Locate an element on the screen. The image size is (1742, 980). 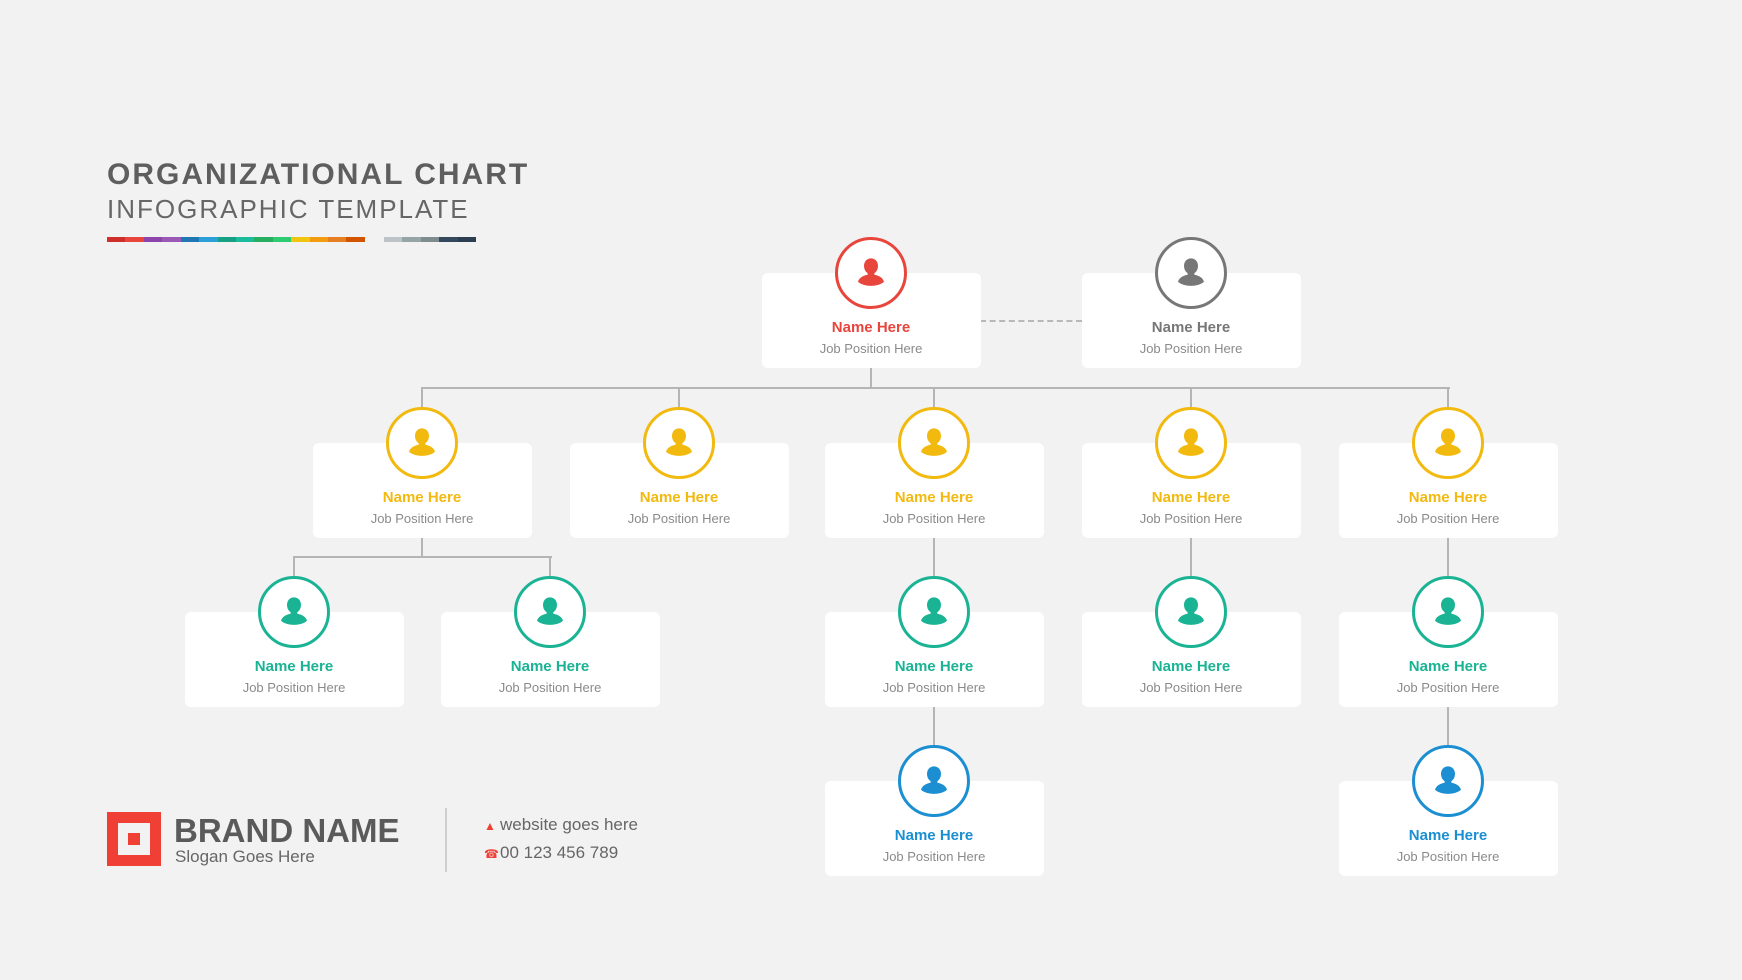
color-bar-secondary is located at coordinates (430, 239).